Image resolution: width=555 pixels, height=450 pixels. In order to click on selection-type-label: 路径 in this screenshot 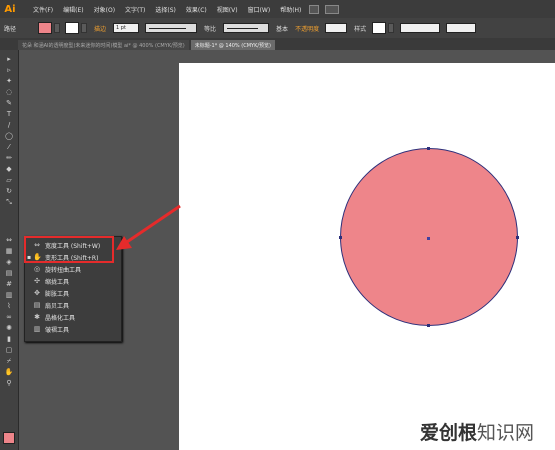, I will do `click(10, 29)`.